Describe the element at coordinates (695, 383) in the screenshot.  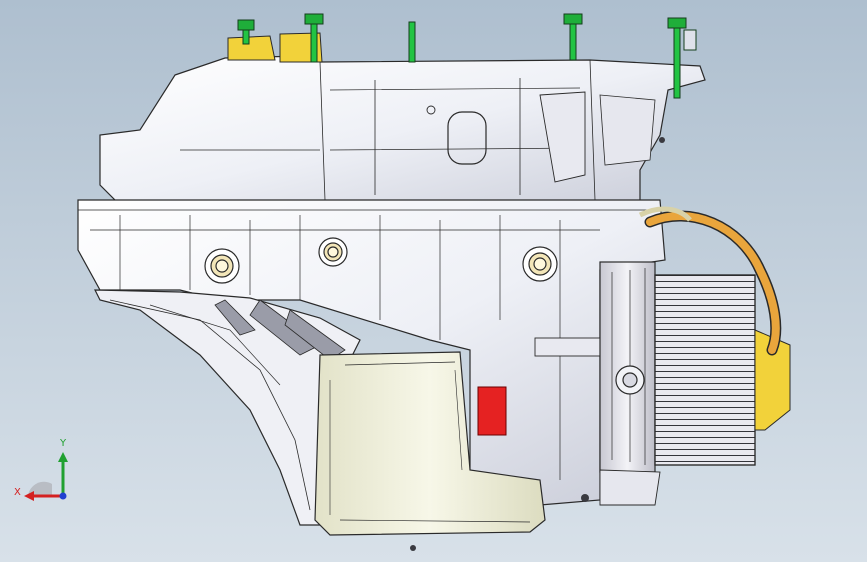
I see `electric-motor` at that location.